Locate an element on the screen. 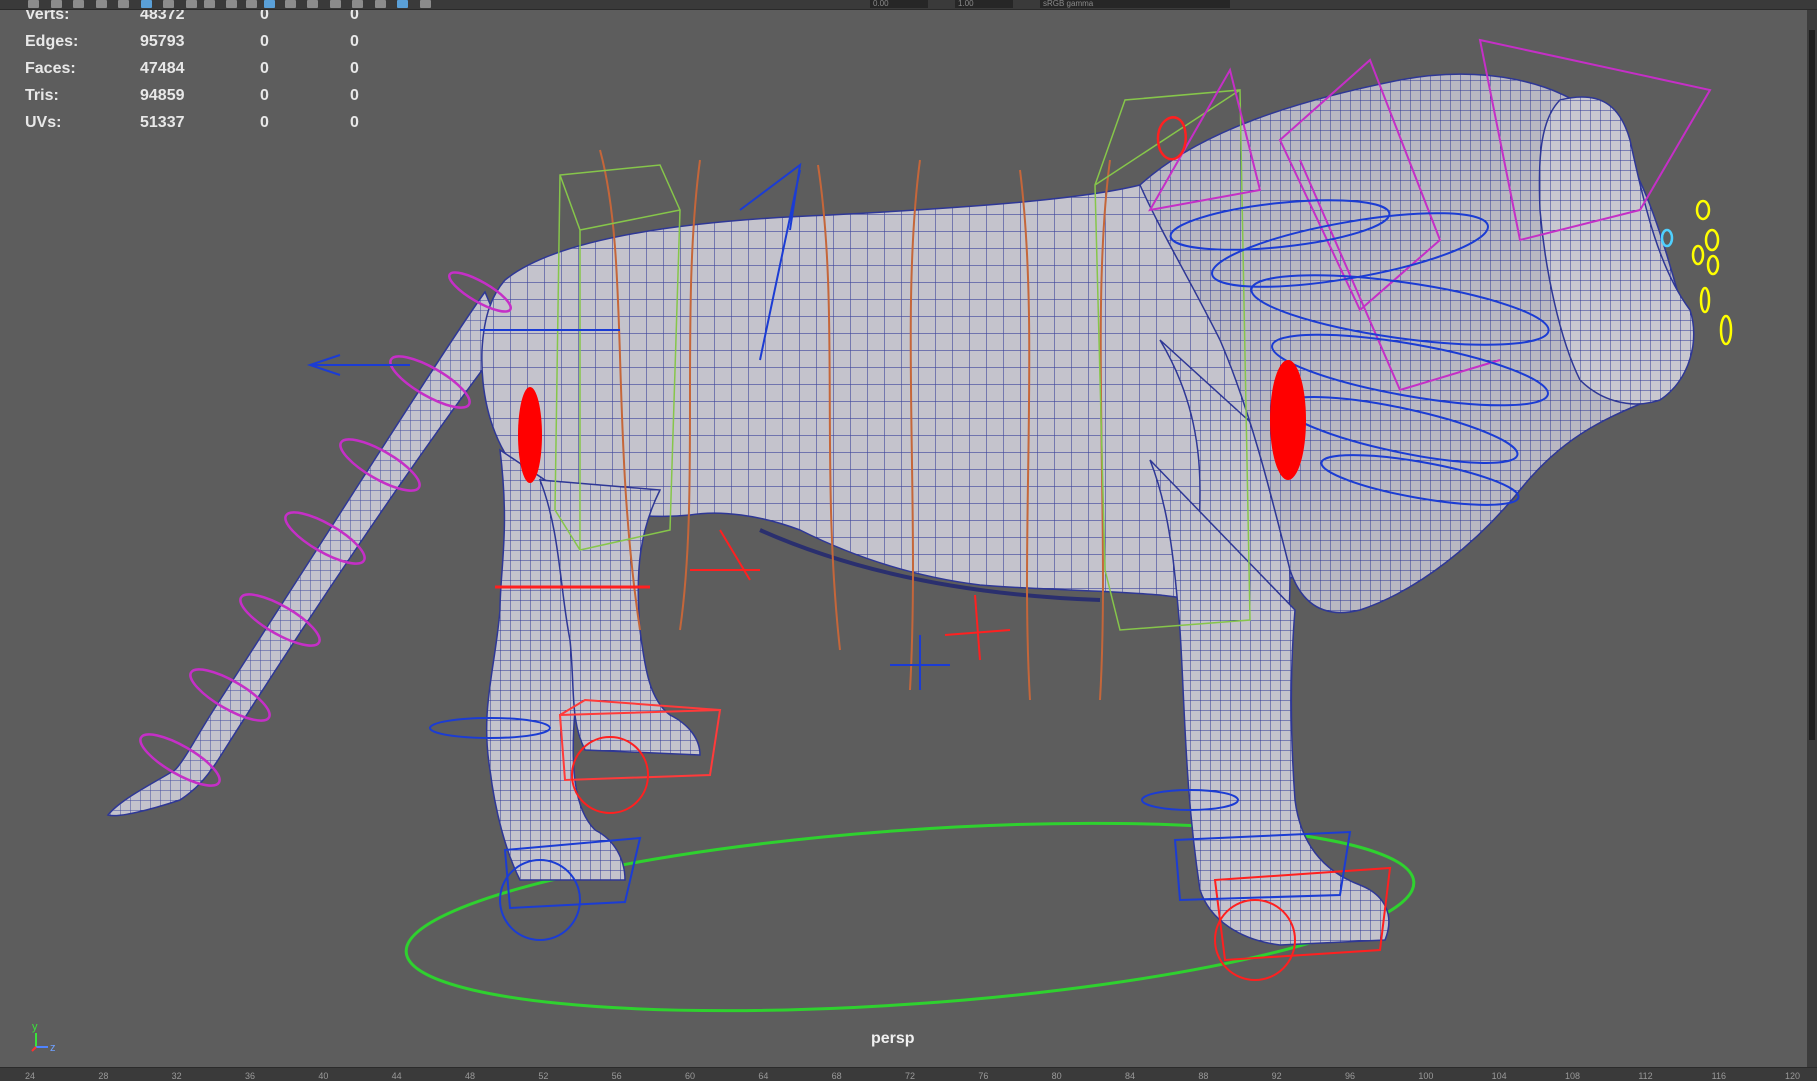  viewport-scrollbar is located at coordinates (1812, 538).